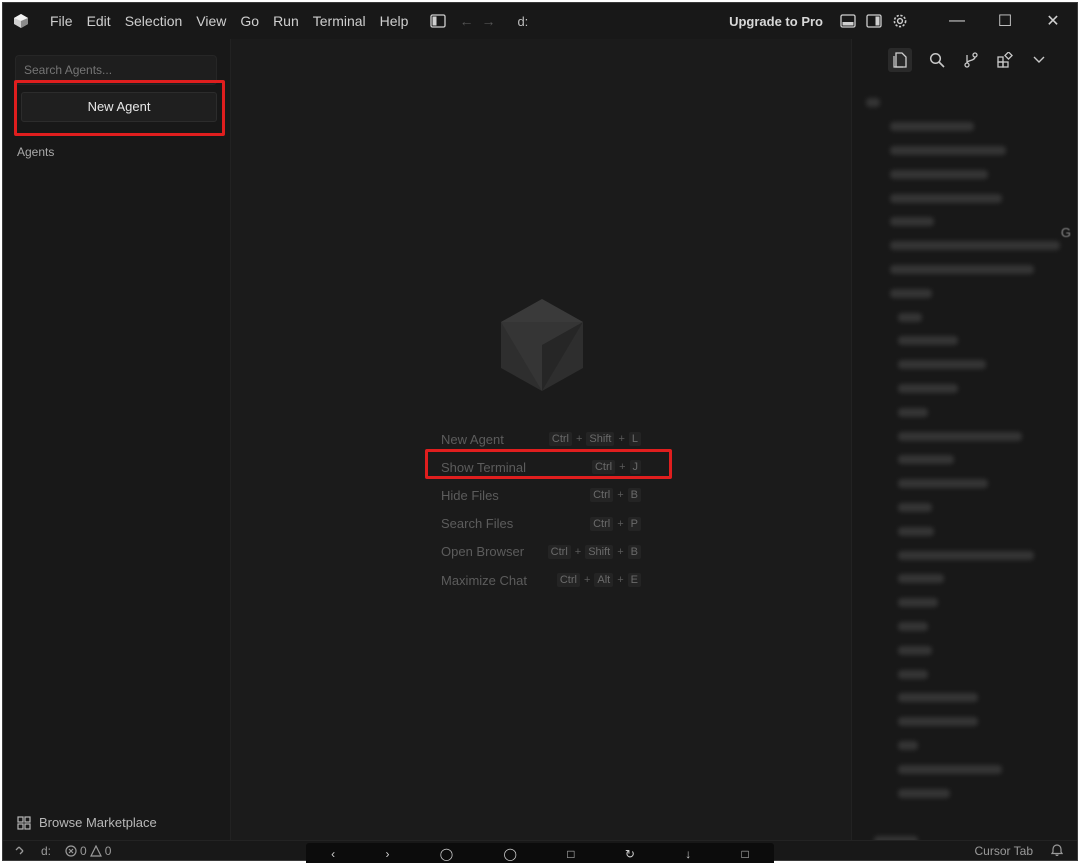 The width and height of the screenshot is (1080, 863). What do you see at coordinates (776, 21) in the screenshot?
I see `upgrade-to-pro-button: Upgrade to Pro` at bounding box center [776, 21].